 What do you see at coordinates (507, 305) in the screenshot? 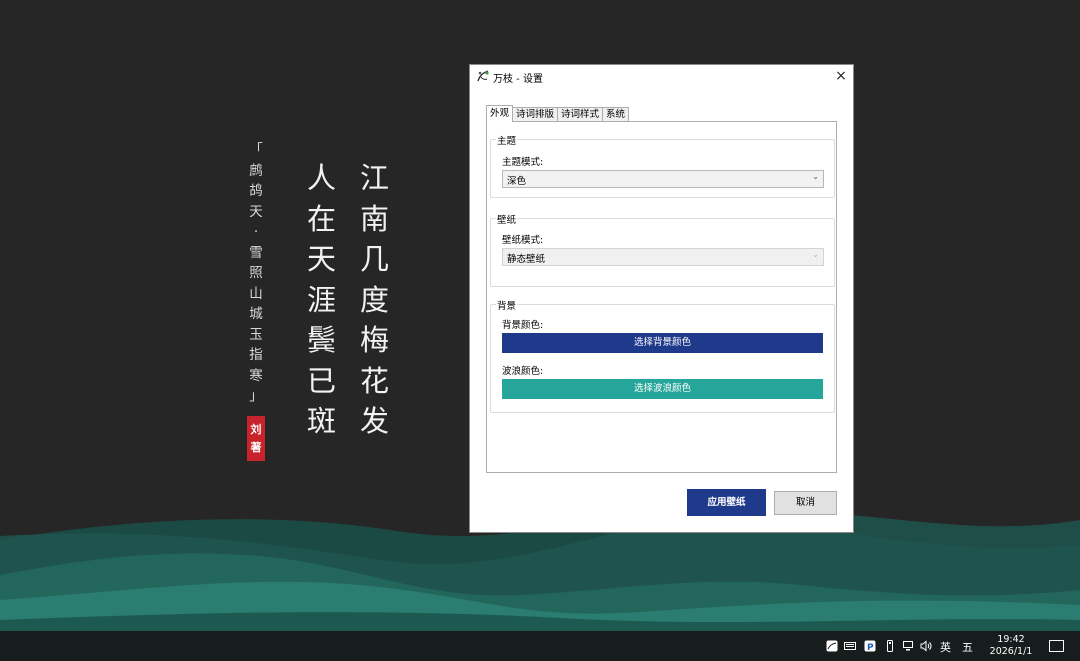
I see `background-legend: 背景` at bounding box center [507, 305].